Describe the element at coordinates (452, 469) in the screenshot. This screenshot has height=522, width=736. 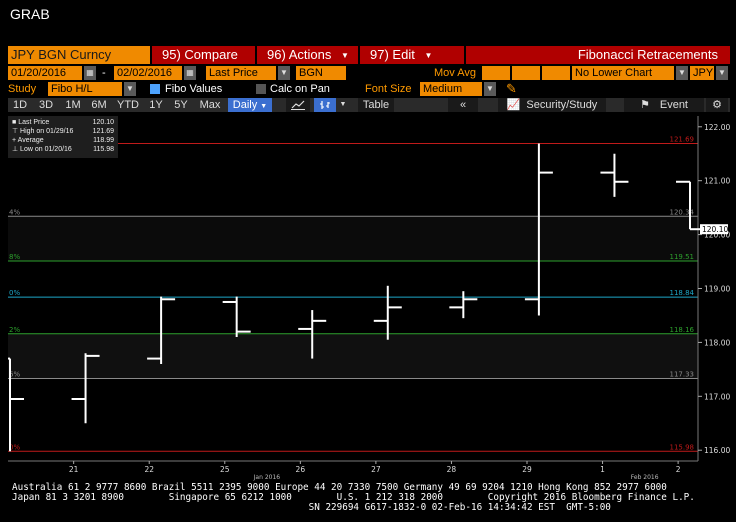
I see `x-tick-label: 28` at that location.